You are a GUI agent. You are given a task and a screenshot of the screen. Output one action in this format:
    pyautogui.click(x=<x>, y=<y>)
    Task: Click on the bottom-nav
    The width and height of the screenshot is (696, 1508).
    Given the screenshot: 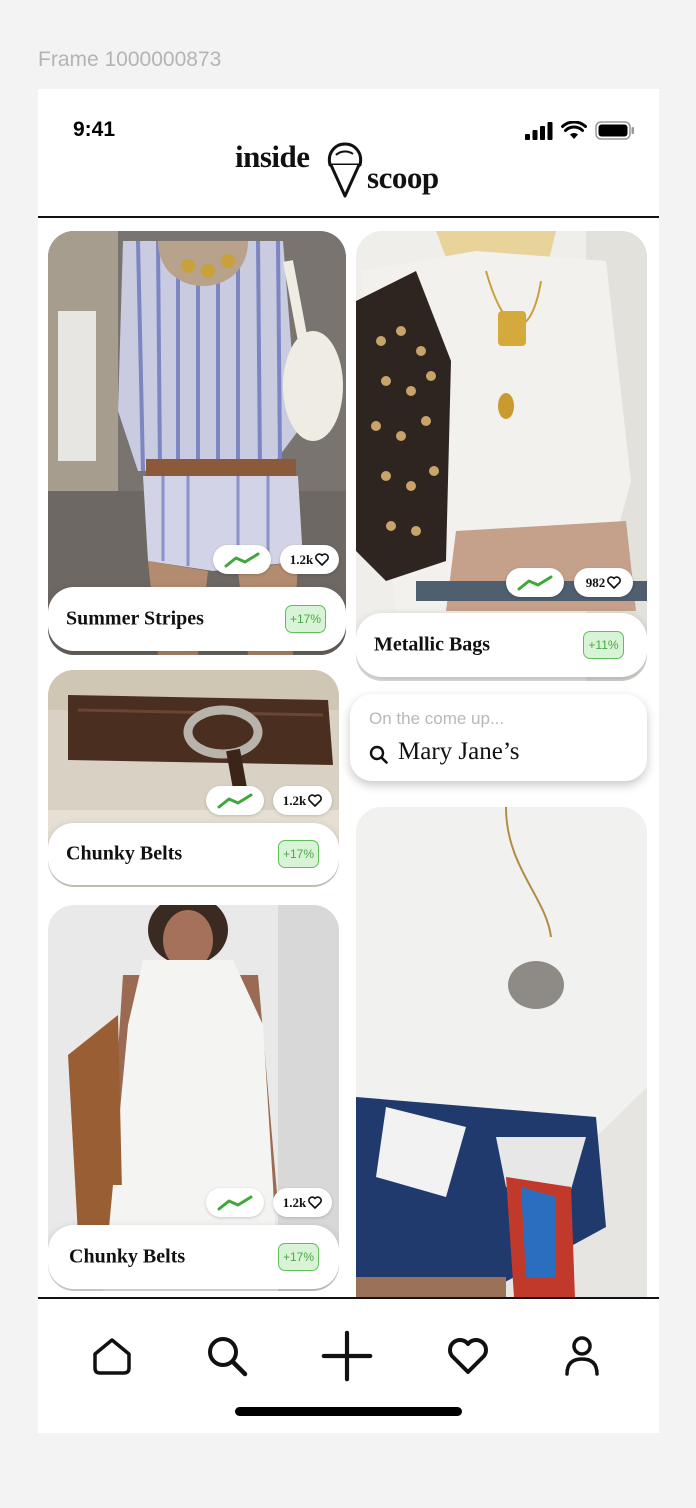 What is the action you would take?
    pyautogui.click(x=348, y=1366)
    